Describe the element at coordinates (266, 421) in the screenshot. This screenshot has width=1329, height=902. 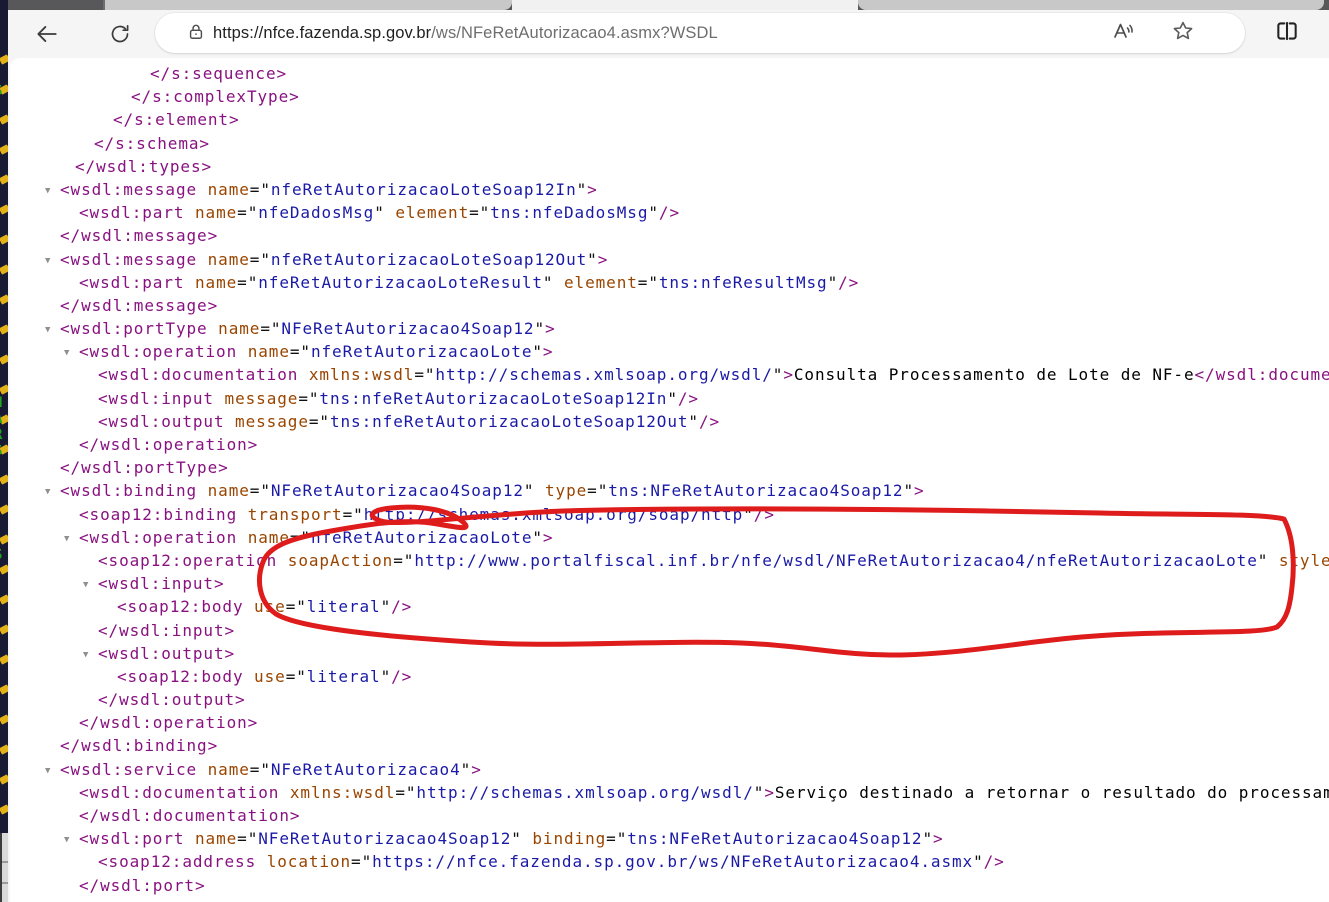
I see `xml-token: message` at that location.